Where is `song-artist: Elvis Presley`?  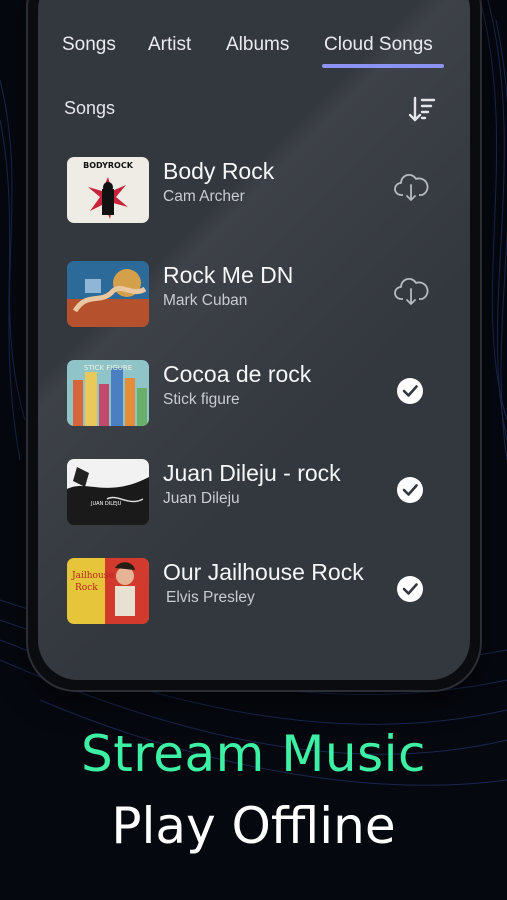
song-artist: Elvis Presley is located at coordinates (210, 597).